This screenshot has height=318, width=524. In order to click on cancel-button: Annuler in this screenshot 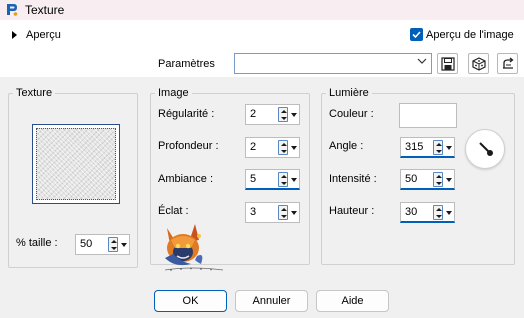, I will do `click(271, 301)`.